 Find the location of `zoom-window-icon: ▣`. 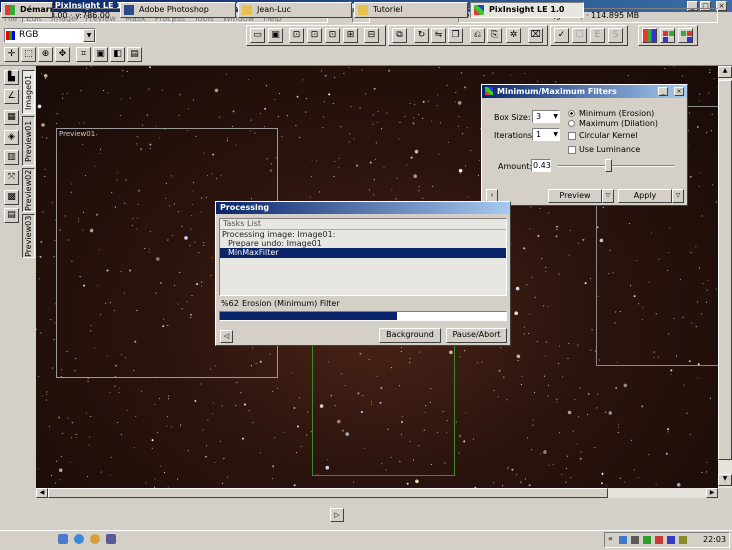

zoom-window-icon: ▣ is located at coordinates (275, 35).